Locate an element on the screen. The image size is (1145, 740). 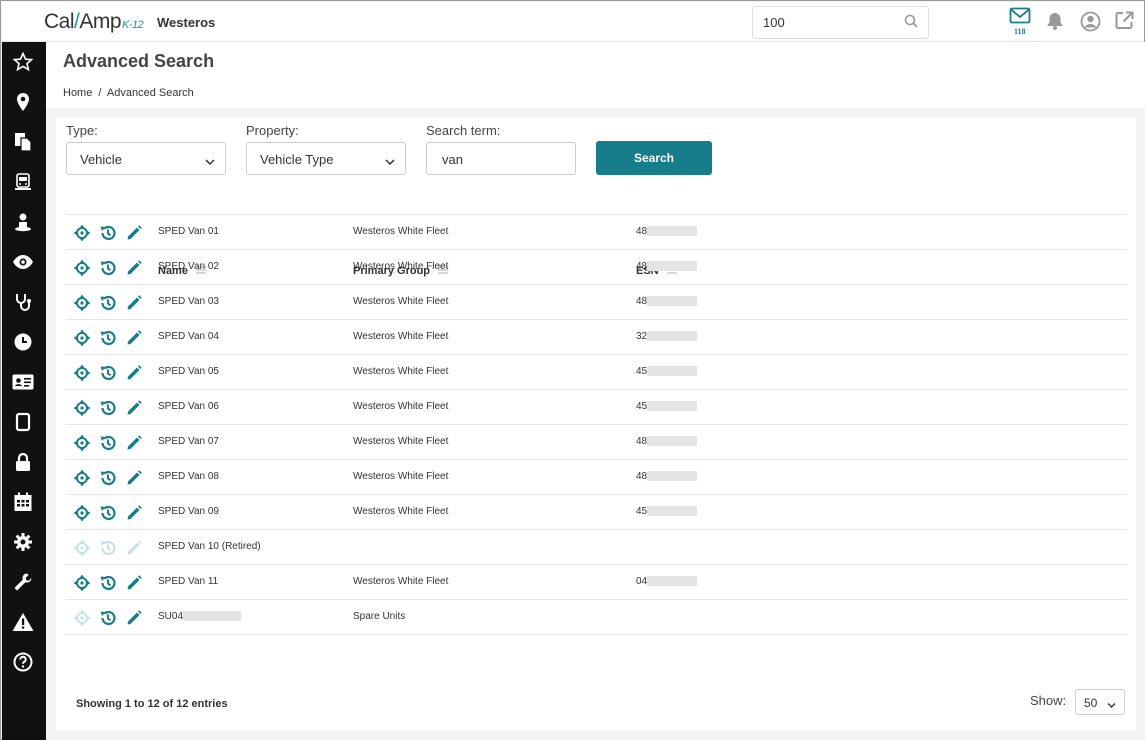
cell-name: SU04 is located at coordinates (200, 616).